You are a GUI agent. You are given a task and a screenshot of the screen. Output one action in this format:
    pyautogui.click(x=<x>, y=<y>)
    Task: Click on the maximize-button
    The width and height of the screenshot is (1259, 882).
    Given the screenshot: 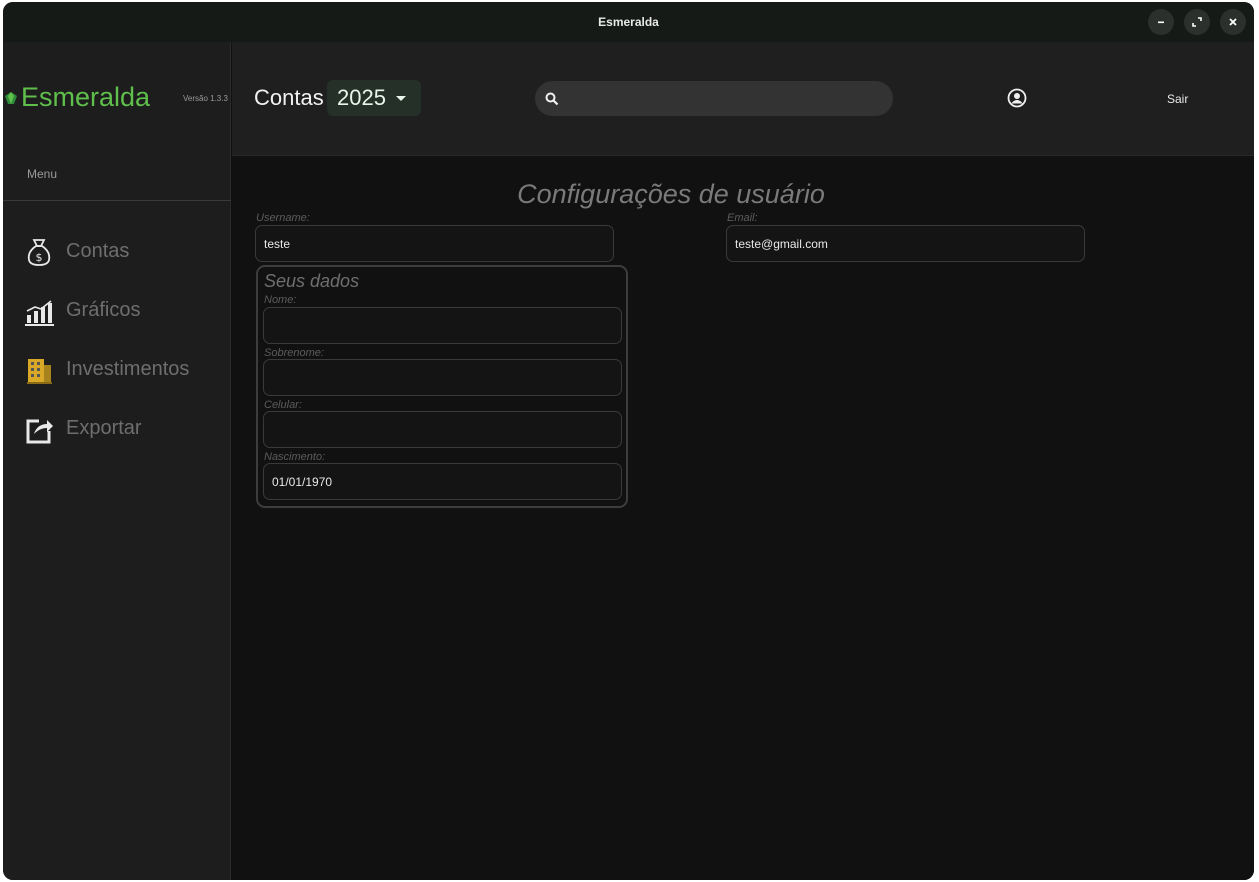 What is the action you would take?
    pyautogui.click(x=1197, y=22)
    